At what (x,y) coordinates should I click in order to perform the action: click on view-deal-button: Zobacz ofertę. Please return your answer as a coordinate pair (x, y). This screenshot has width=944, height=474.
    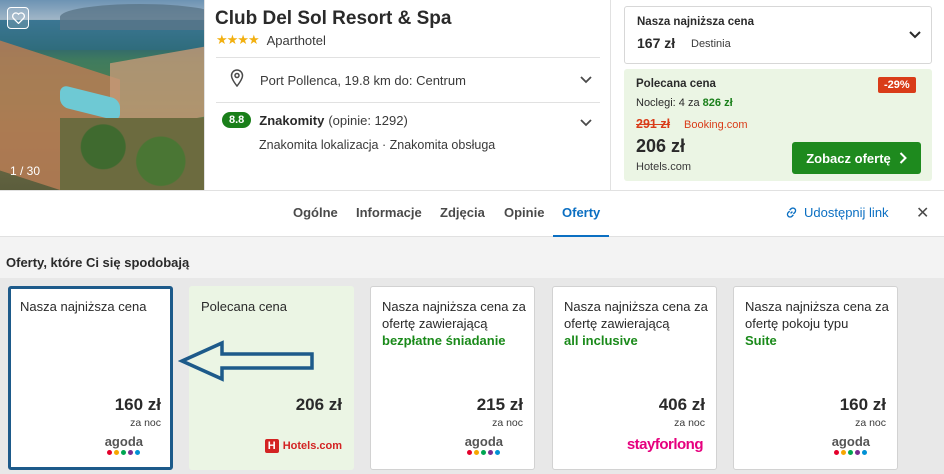
    Looking at the image, I should click on (856, 158).